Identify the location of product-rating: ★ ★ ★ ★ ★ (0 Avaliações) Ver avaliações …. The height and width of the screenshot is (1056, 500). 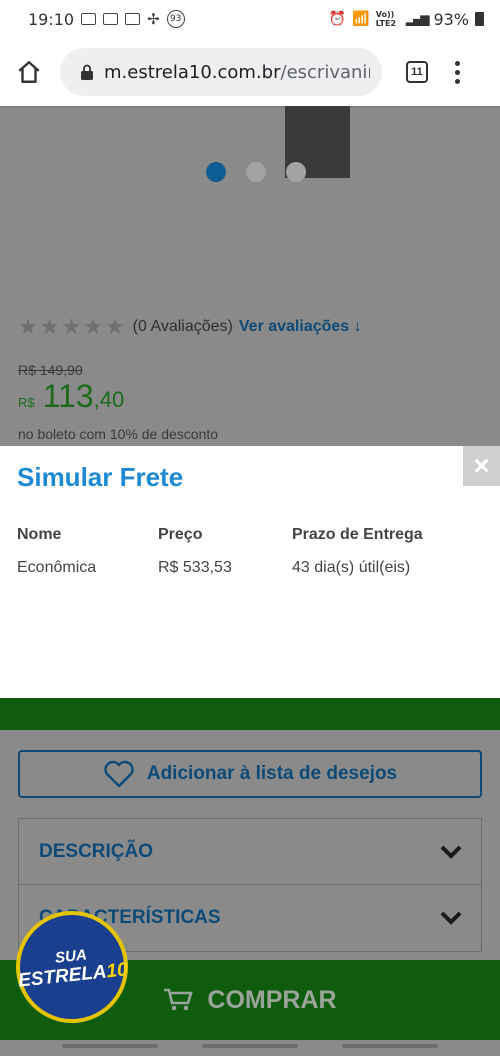
(190, 327).